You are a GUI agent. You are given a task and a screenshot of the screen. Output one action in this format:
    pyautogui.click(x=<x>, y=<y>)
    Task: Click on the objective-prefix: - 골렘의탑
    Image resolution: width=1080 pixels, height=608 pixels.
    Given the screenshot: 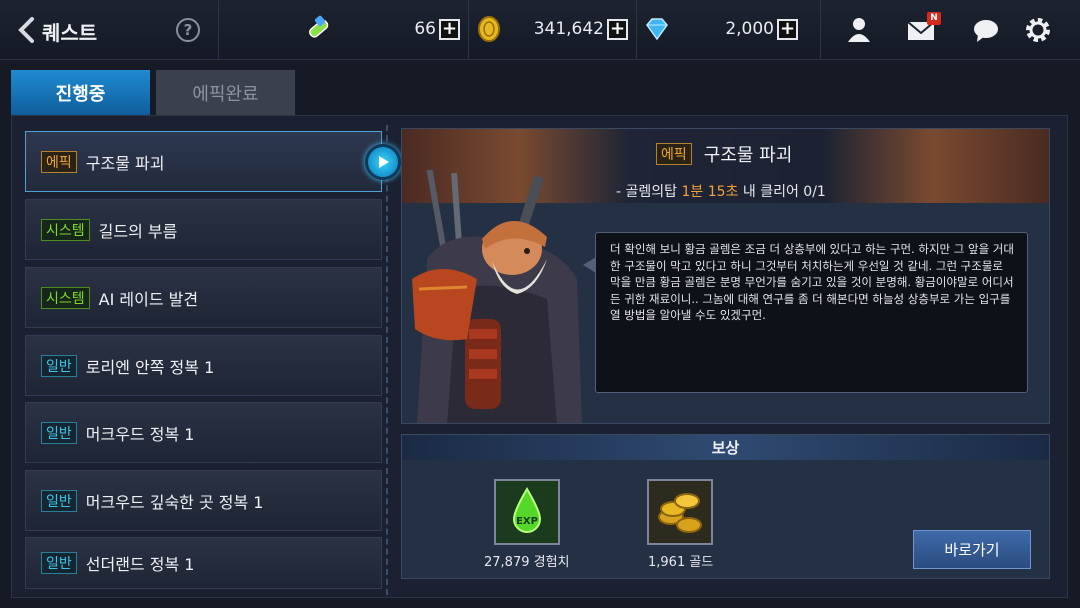 What is the action you would take?
    pyautogui.click(x=649, y=192)
    